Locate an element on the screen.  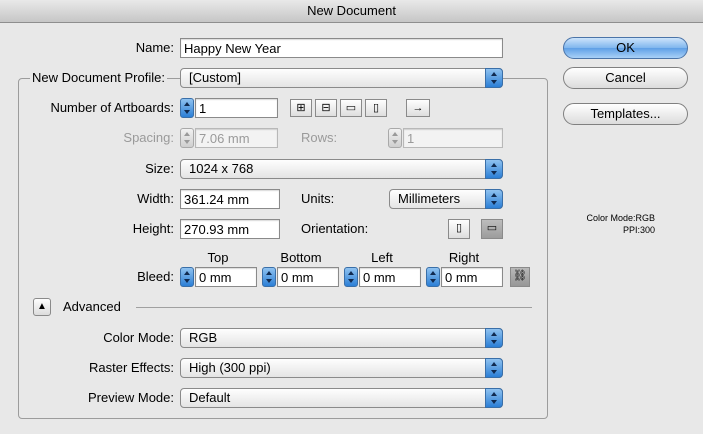
artboards-label: Number of Artboards: is located at coordinates (112, 107).